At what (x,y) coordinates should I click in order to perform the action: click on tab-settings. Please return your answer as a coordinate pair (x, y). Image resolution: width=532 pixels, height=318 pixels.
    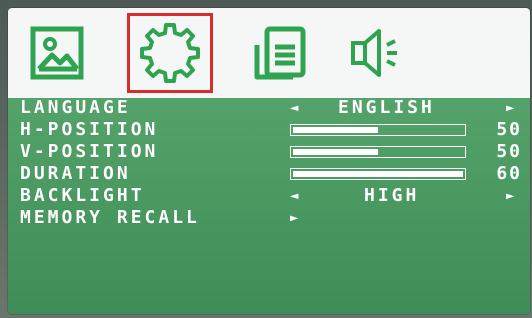
    Looking at the image, I should click on (170, 53).